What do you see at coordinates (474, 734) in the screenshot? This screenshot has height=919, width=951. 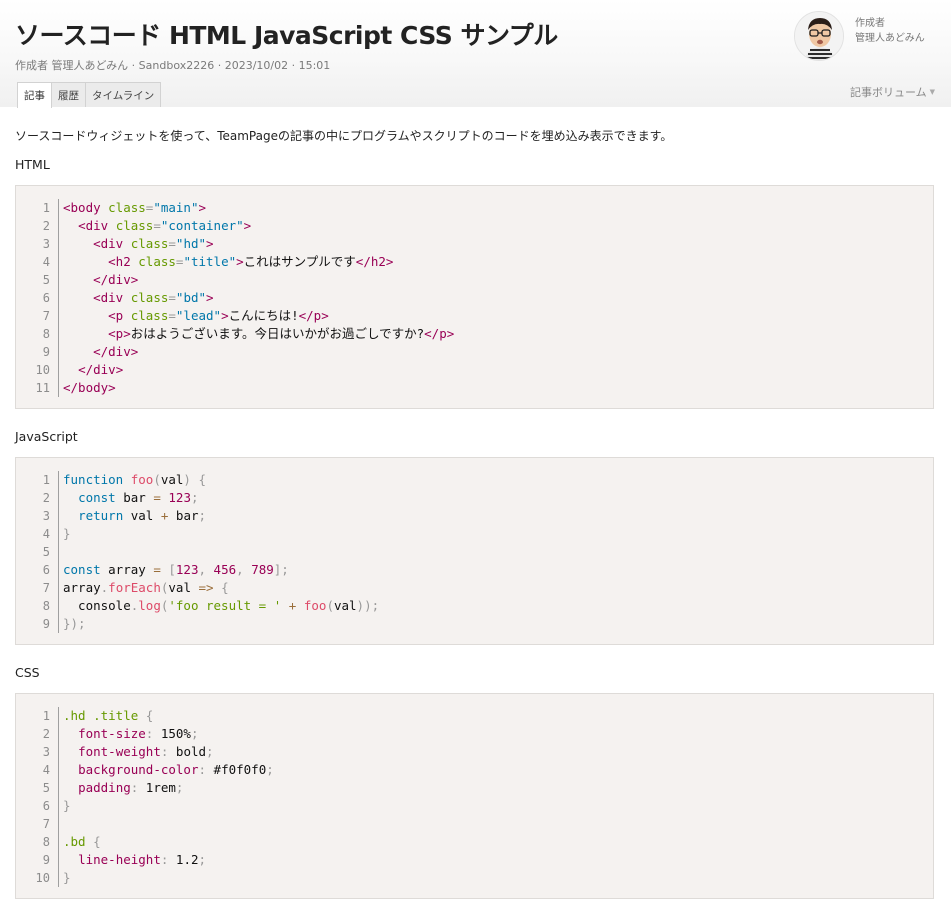 I see `code-line: 2 font-size: 150%;` at bounding box center [474, 734].